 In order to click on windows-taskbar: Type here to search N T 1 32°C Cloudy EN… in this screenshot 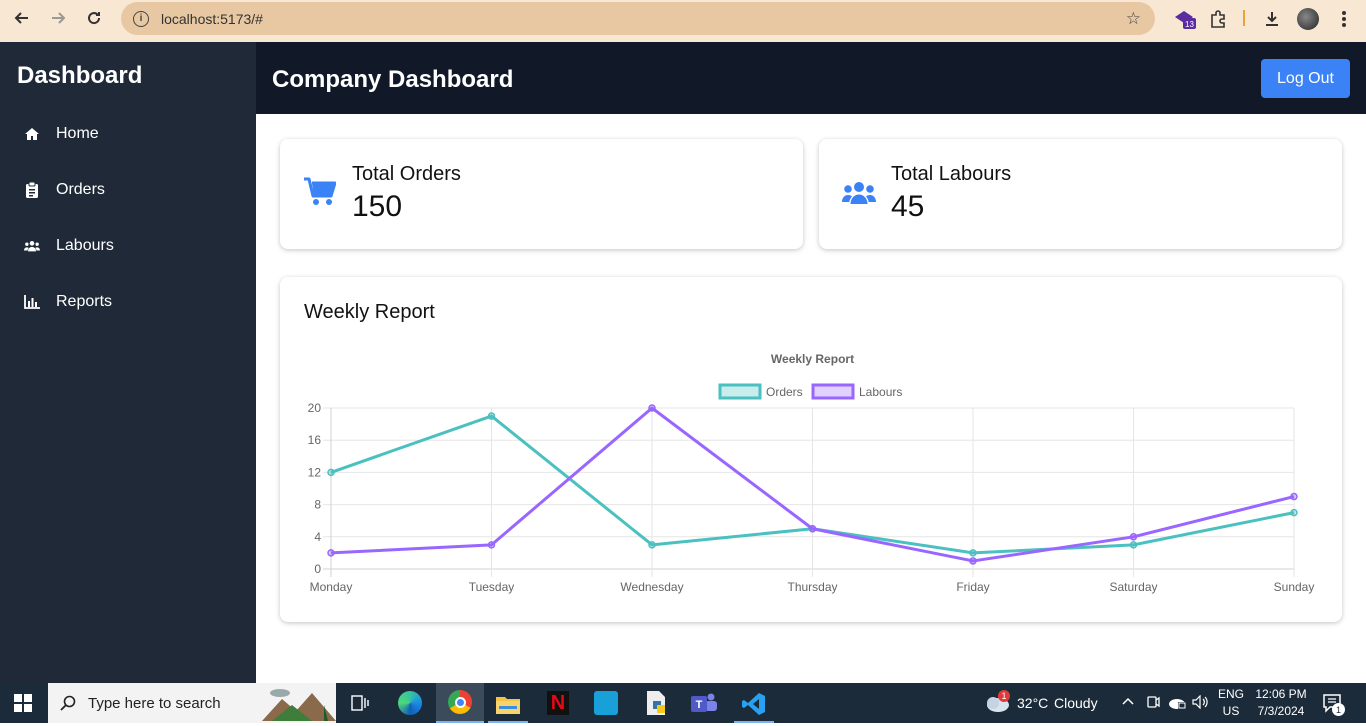, I will do `click(683, 703)`.